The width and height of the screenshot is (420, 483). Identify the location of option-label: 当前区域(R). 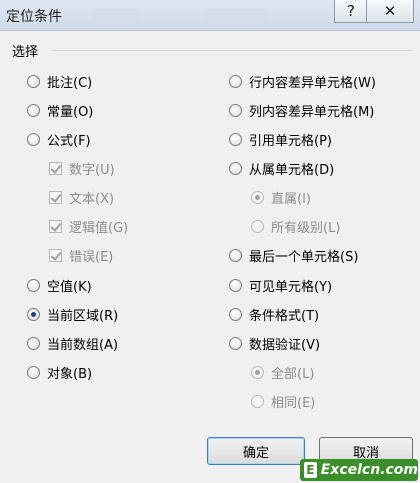
(83, 316).